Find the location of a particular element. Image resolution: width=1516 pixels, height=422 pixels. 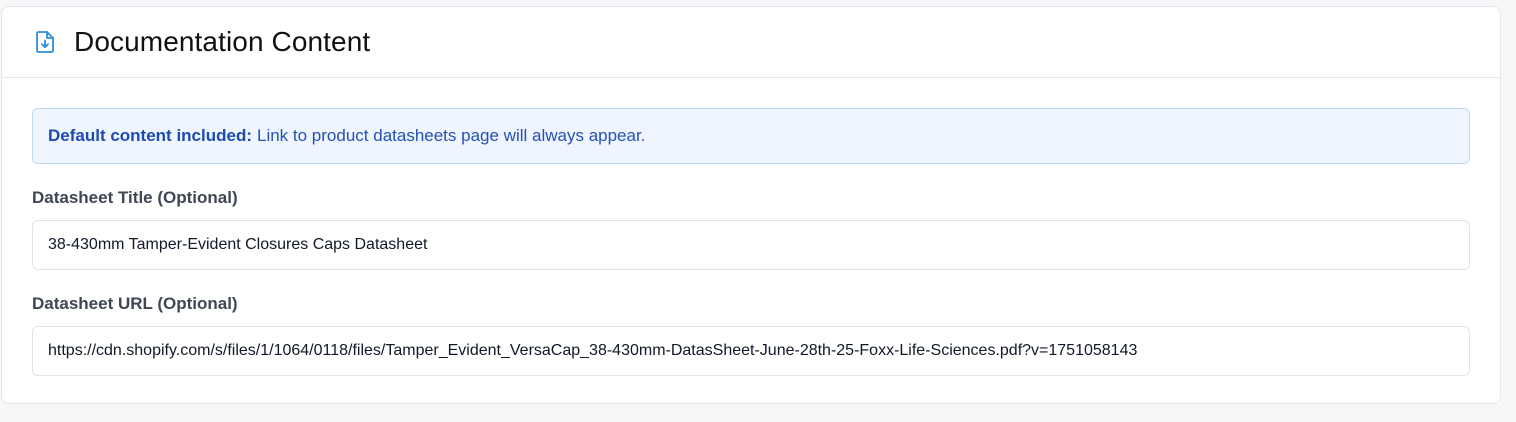

panel-title: Documentation Content is located at coordinates (222, 41).